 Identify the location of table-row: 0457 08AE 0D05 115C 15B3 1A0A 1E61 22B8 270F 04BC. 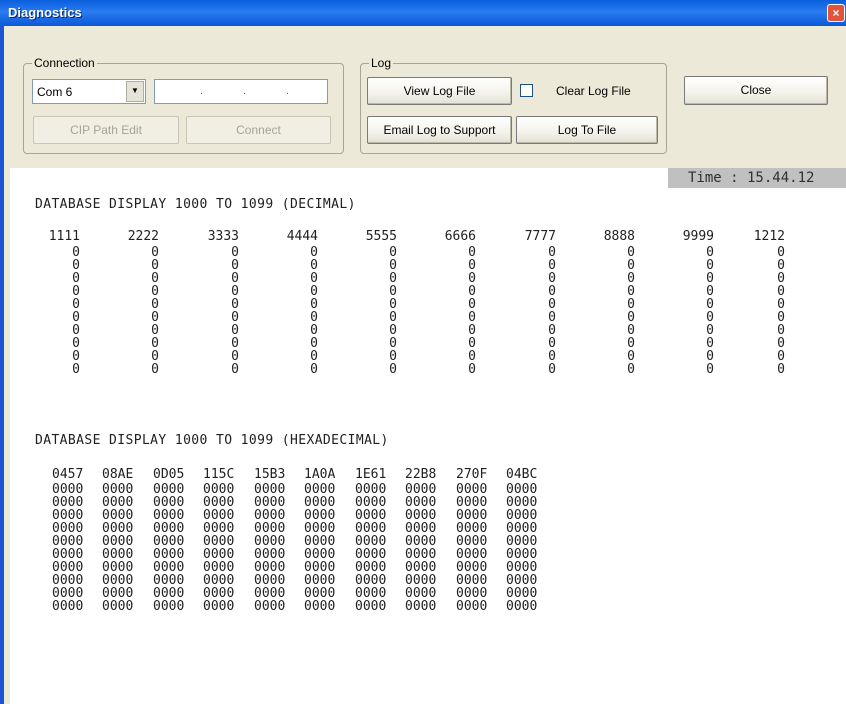
(304, 475).